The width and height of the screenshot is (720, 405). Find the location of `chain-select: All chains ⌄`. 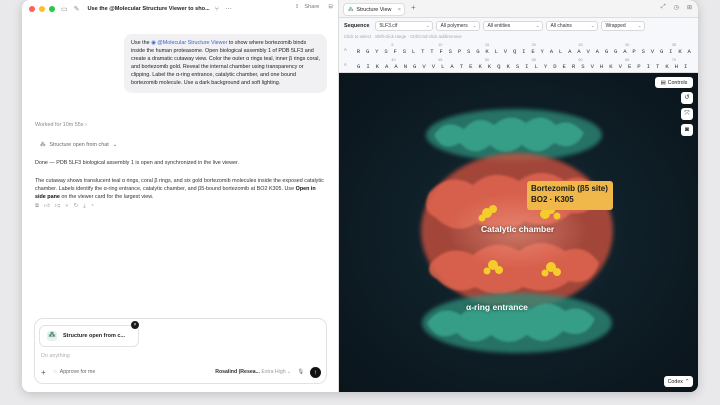

chain-select: All chains ⌄ is located at coordinates (572, 26).